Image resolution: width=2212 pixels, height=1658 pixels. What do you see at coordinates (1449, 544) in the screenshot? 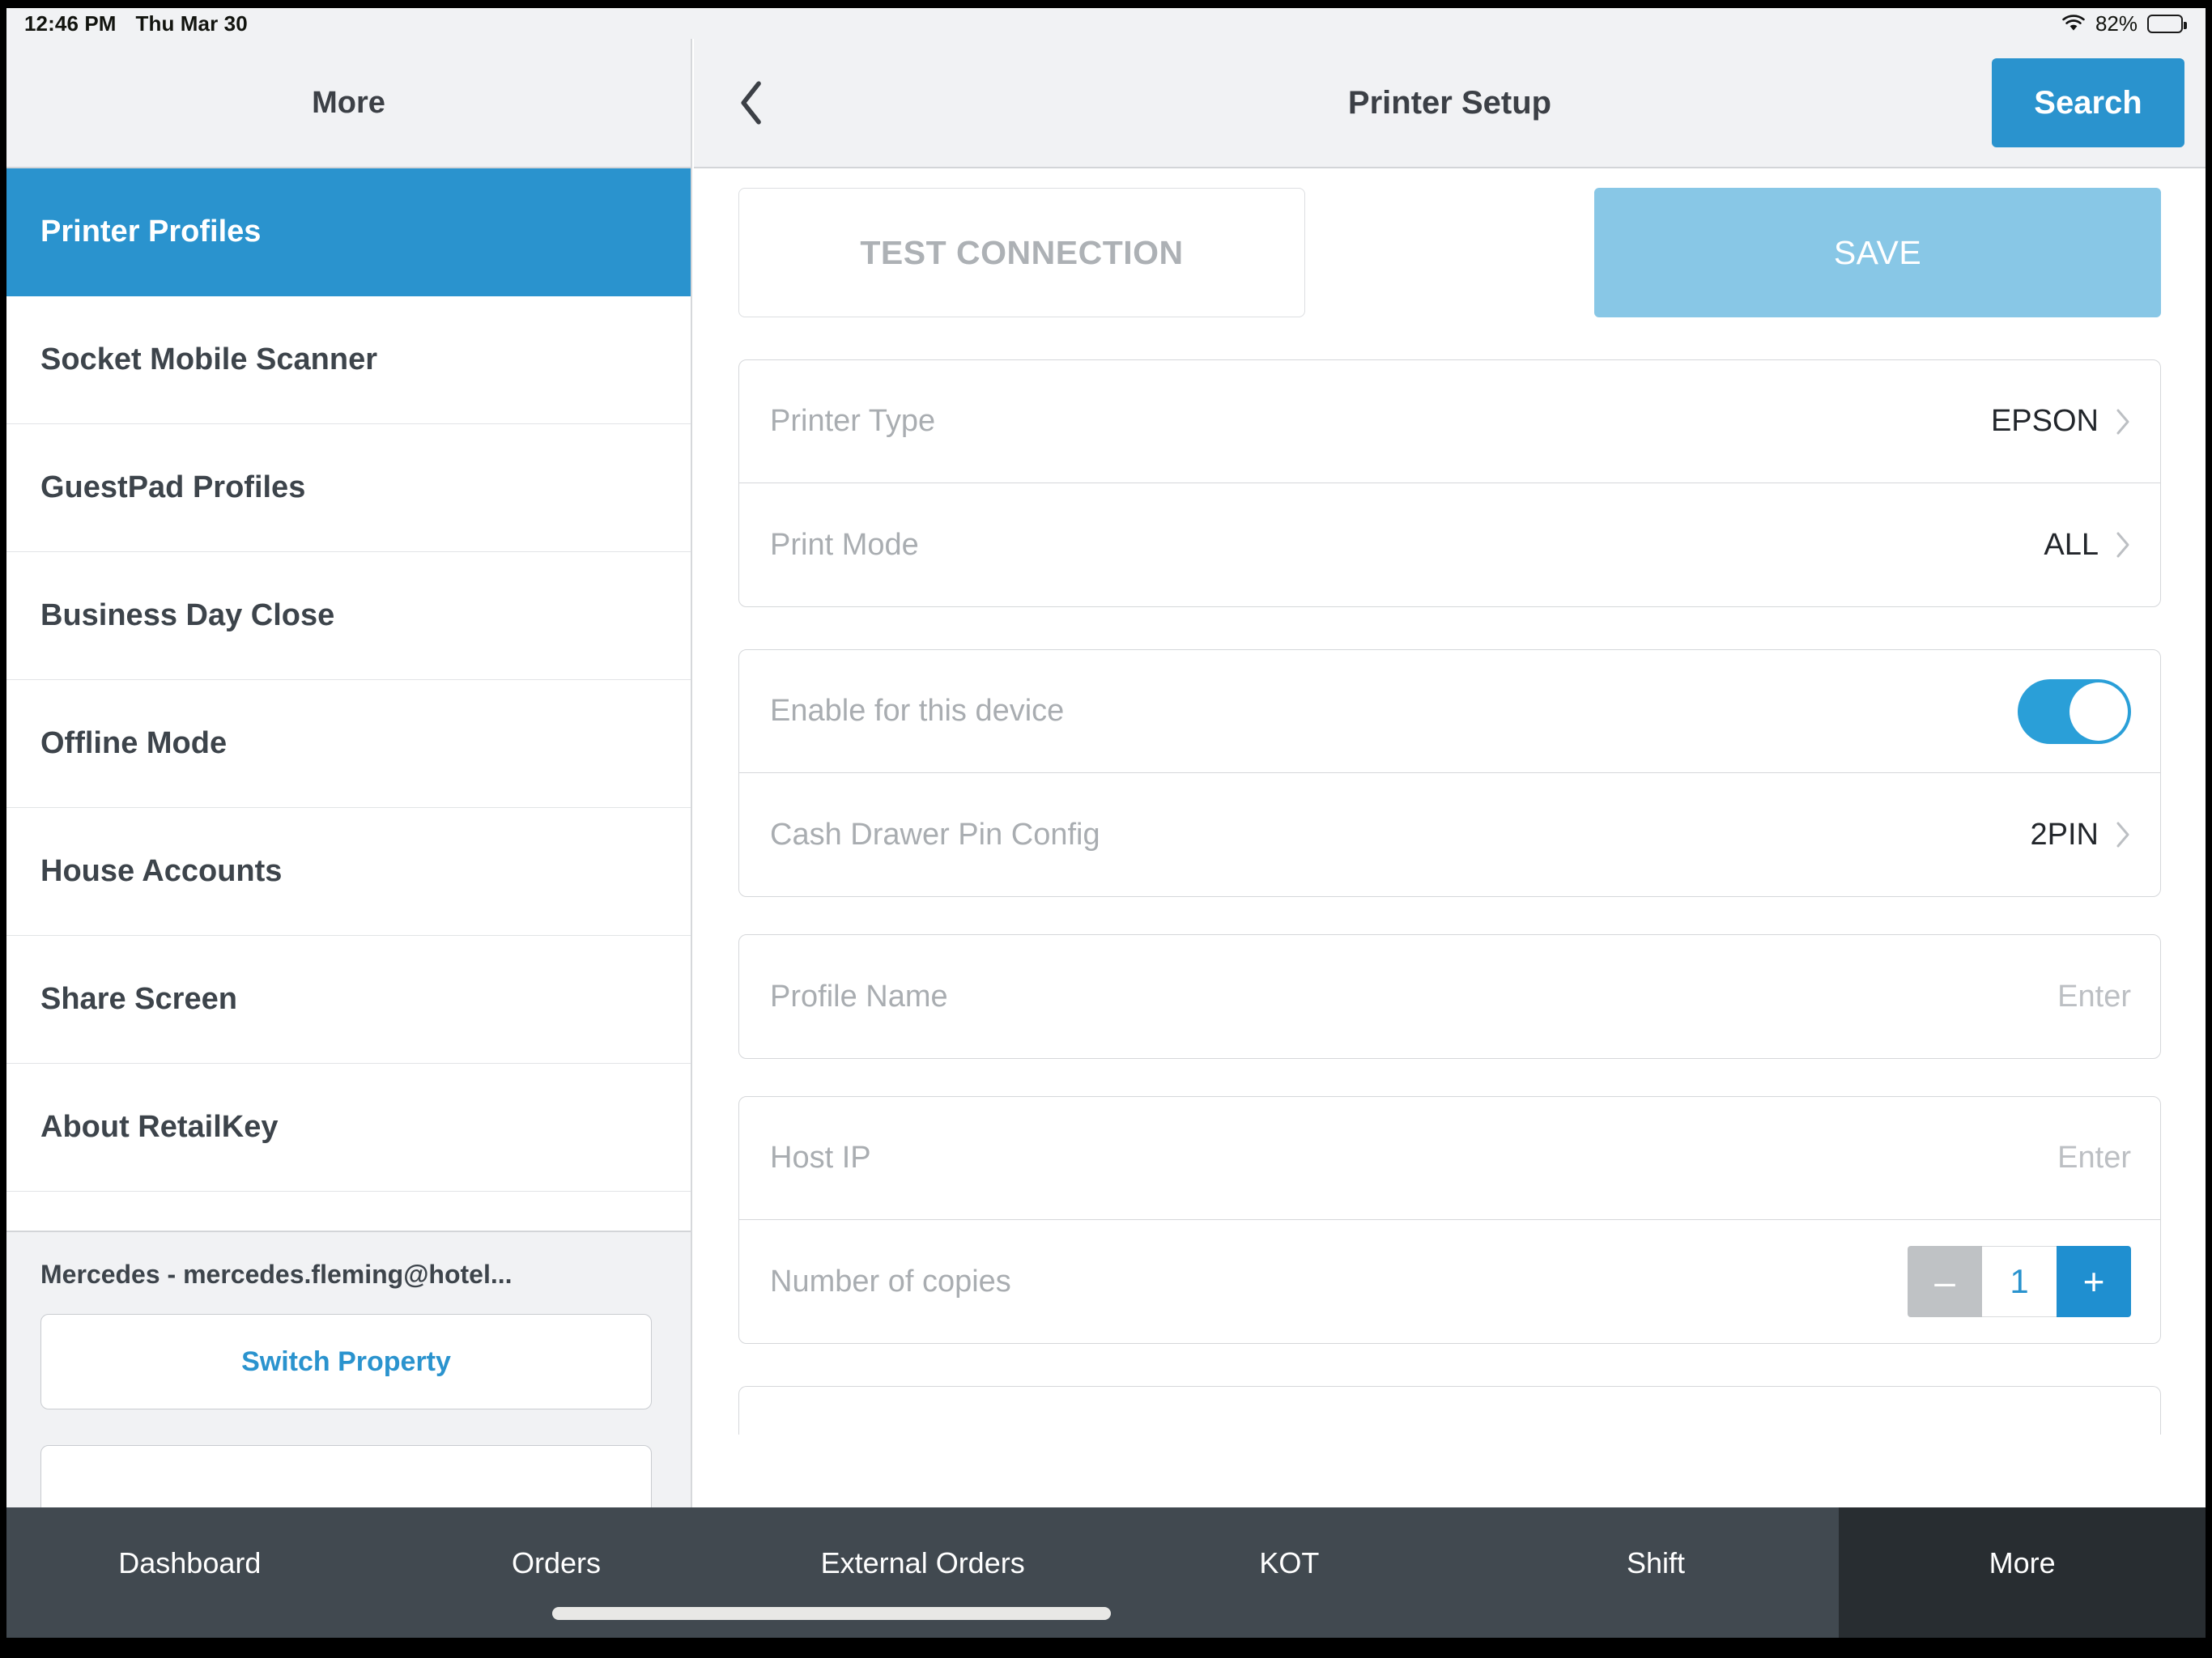
I see `row-print-mode: Print Mode ALL` at bounding box center [1449, 544].